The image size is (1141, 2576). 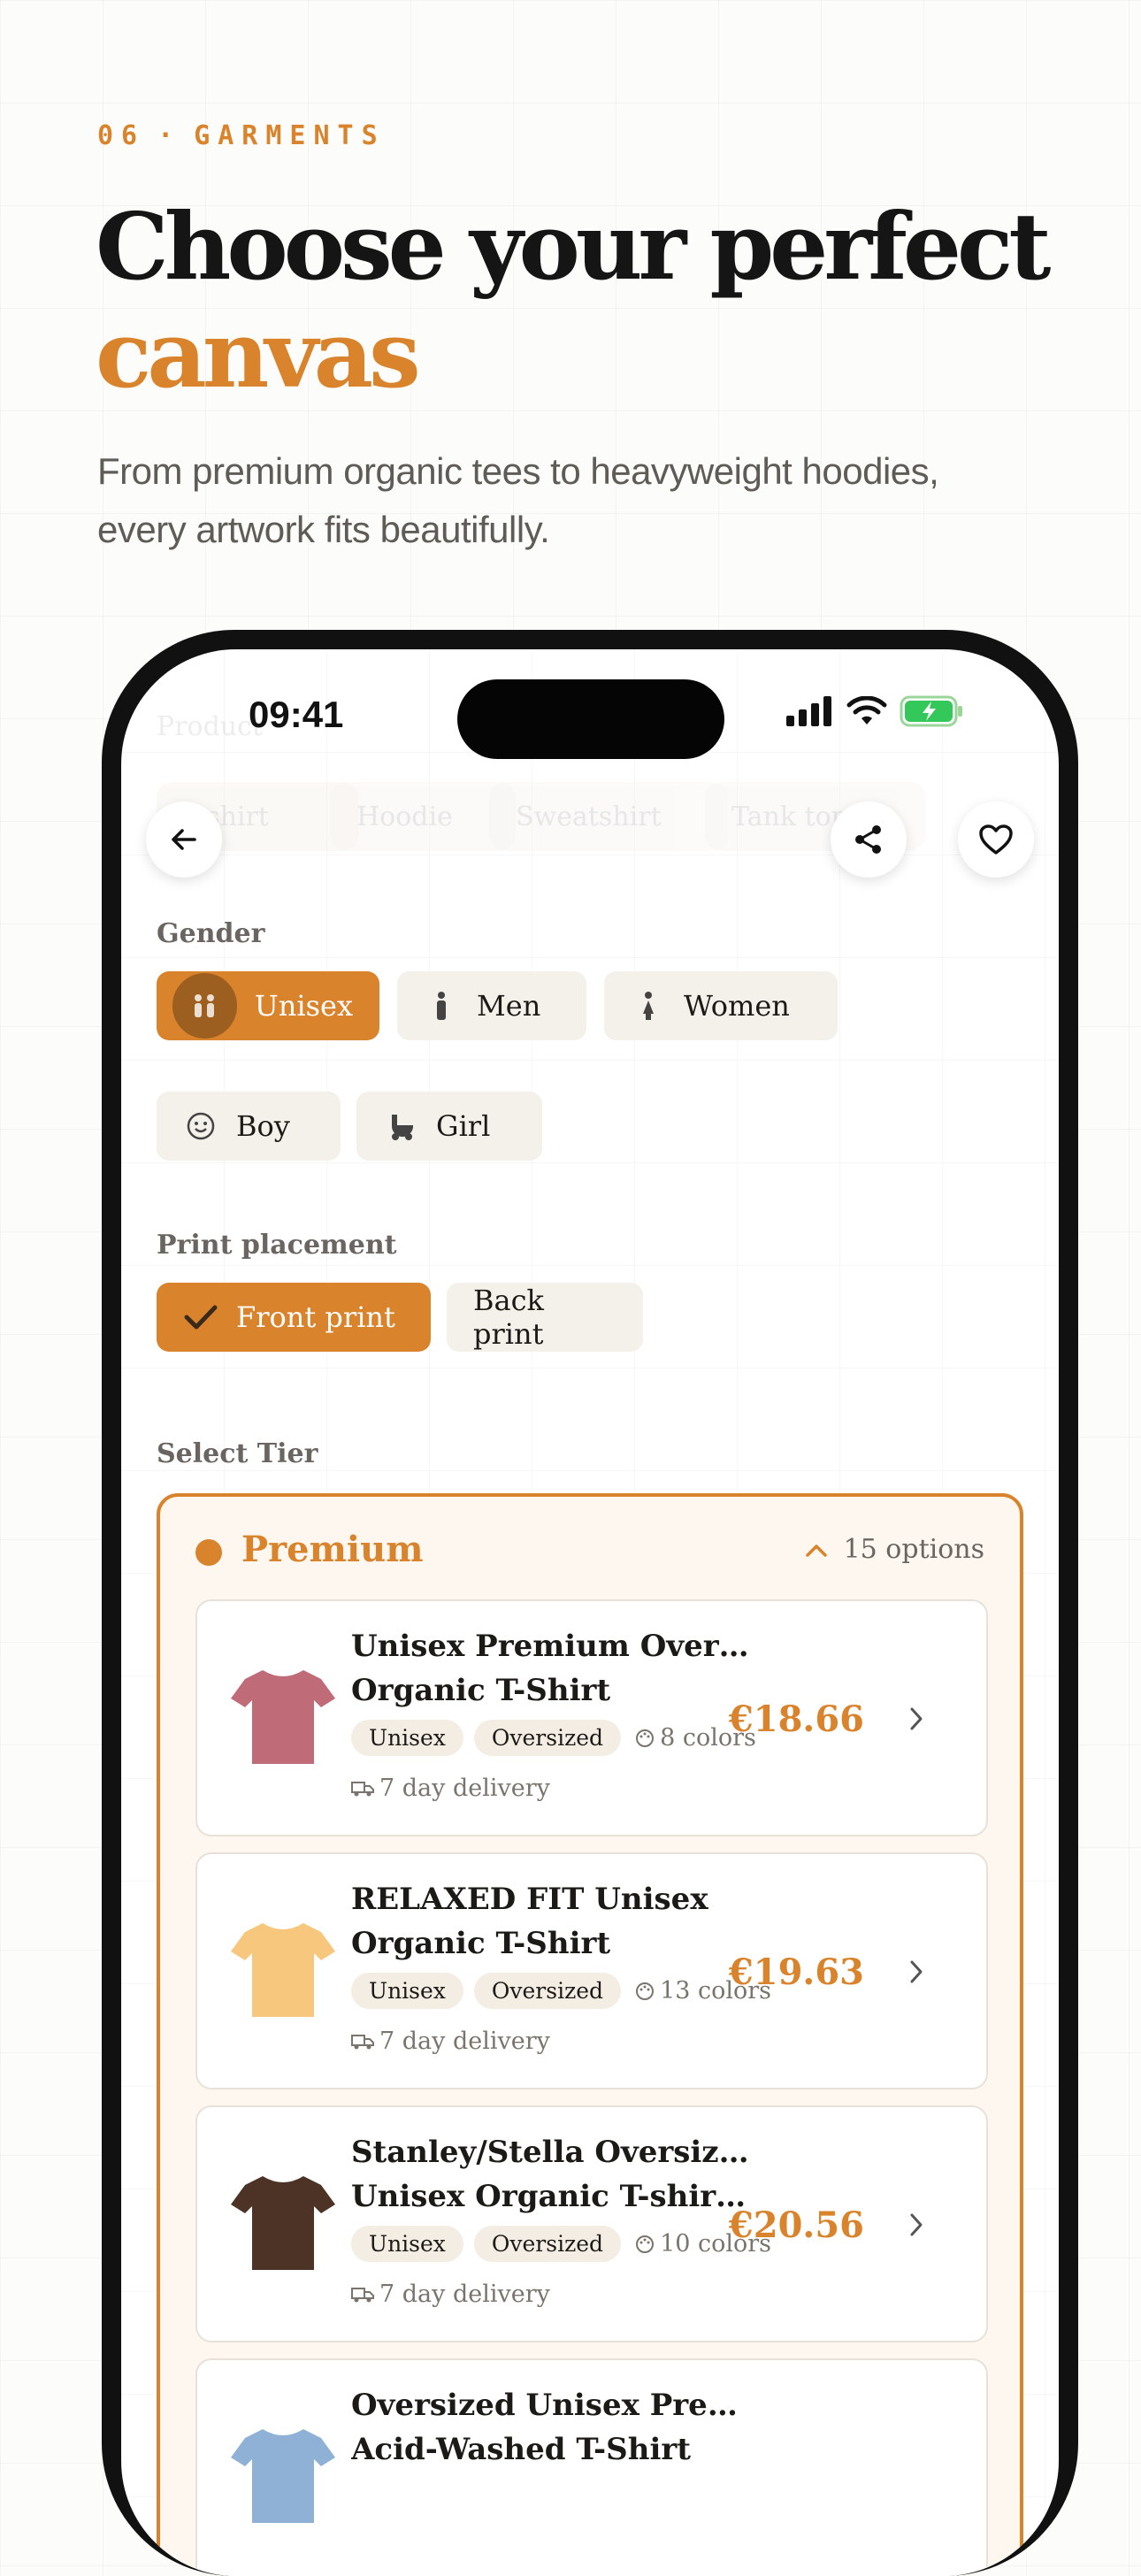 I want to click on product-price: €20.56, so click(x=796, y=2225).